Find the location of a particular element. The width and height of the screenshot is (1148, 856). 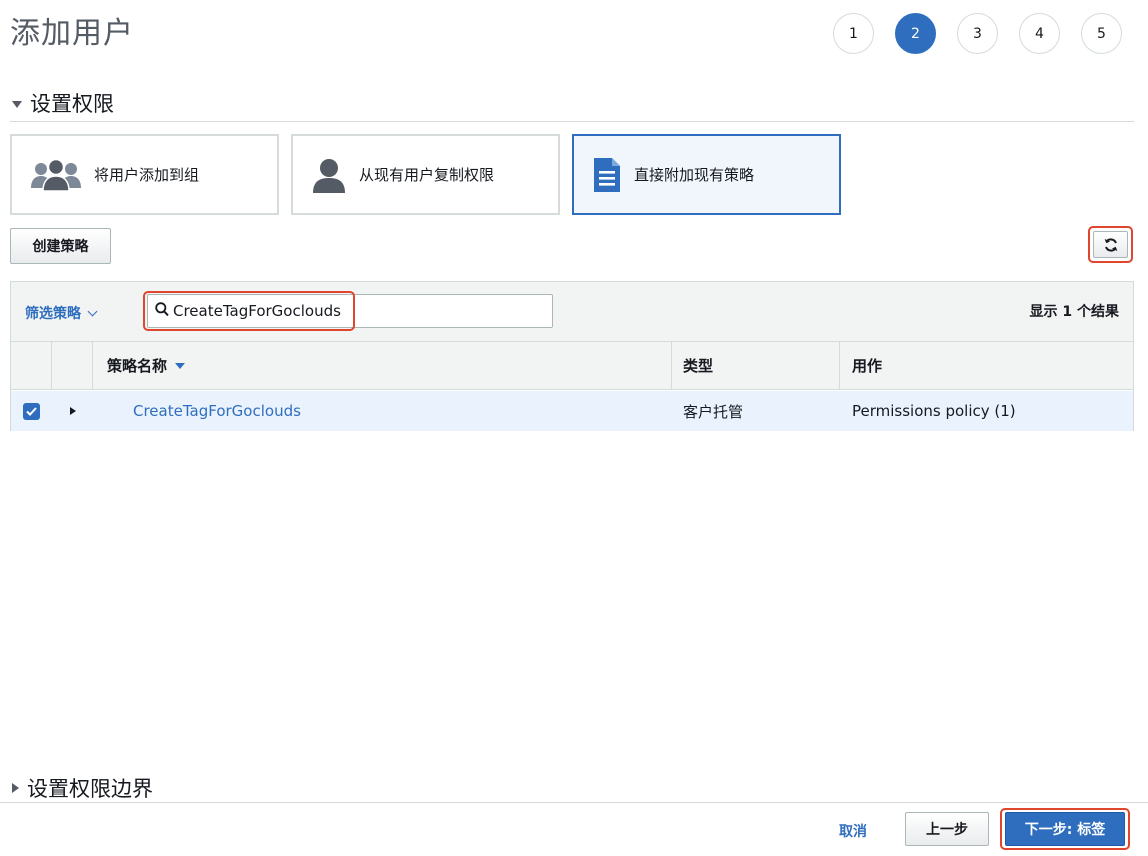

step-3: 3 is located at coordinates (977, 33).